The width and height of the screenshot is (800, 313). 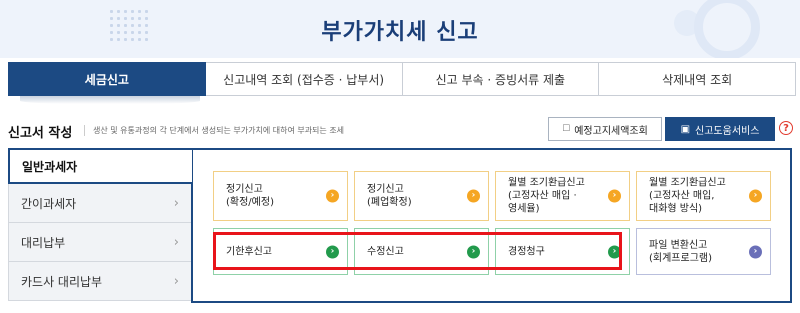 I want to click on card-text: 정기신고 (폐업확정), so click(x=389, y=196).